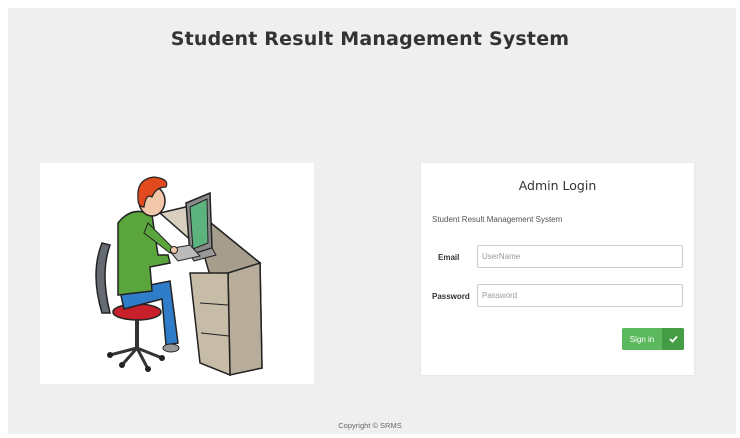  Describe the element at coordinates (370, 425) in the screenshot. I see `footer-copyright: Copyright © SRMS` at that location.